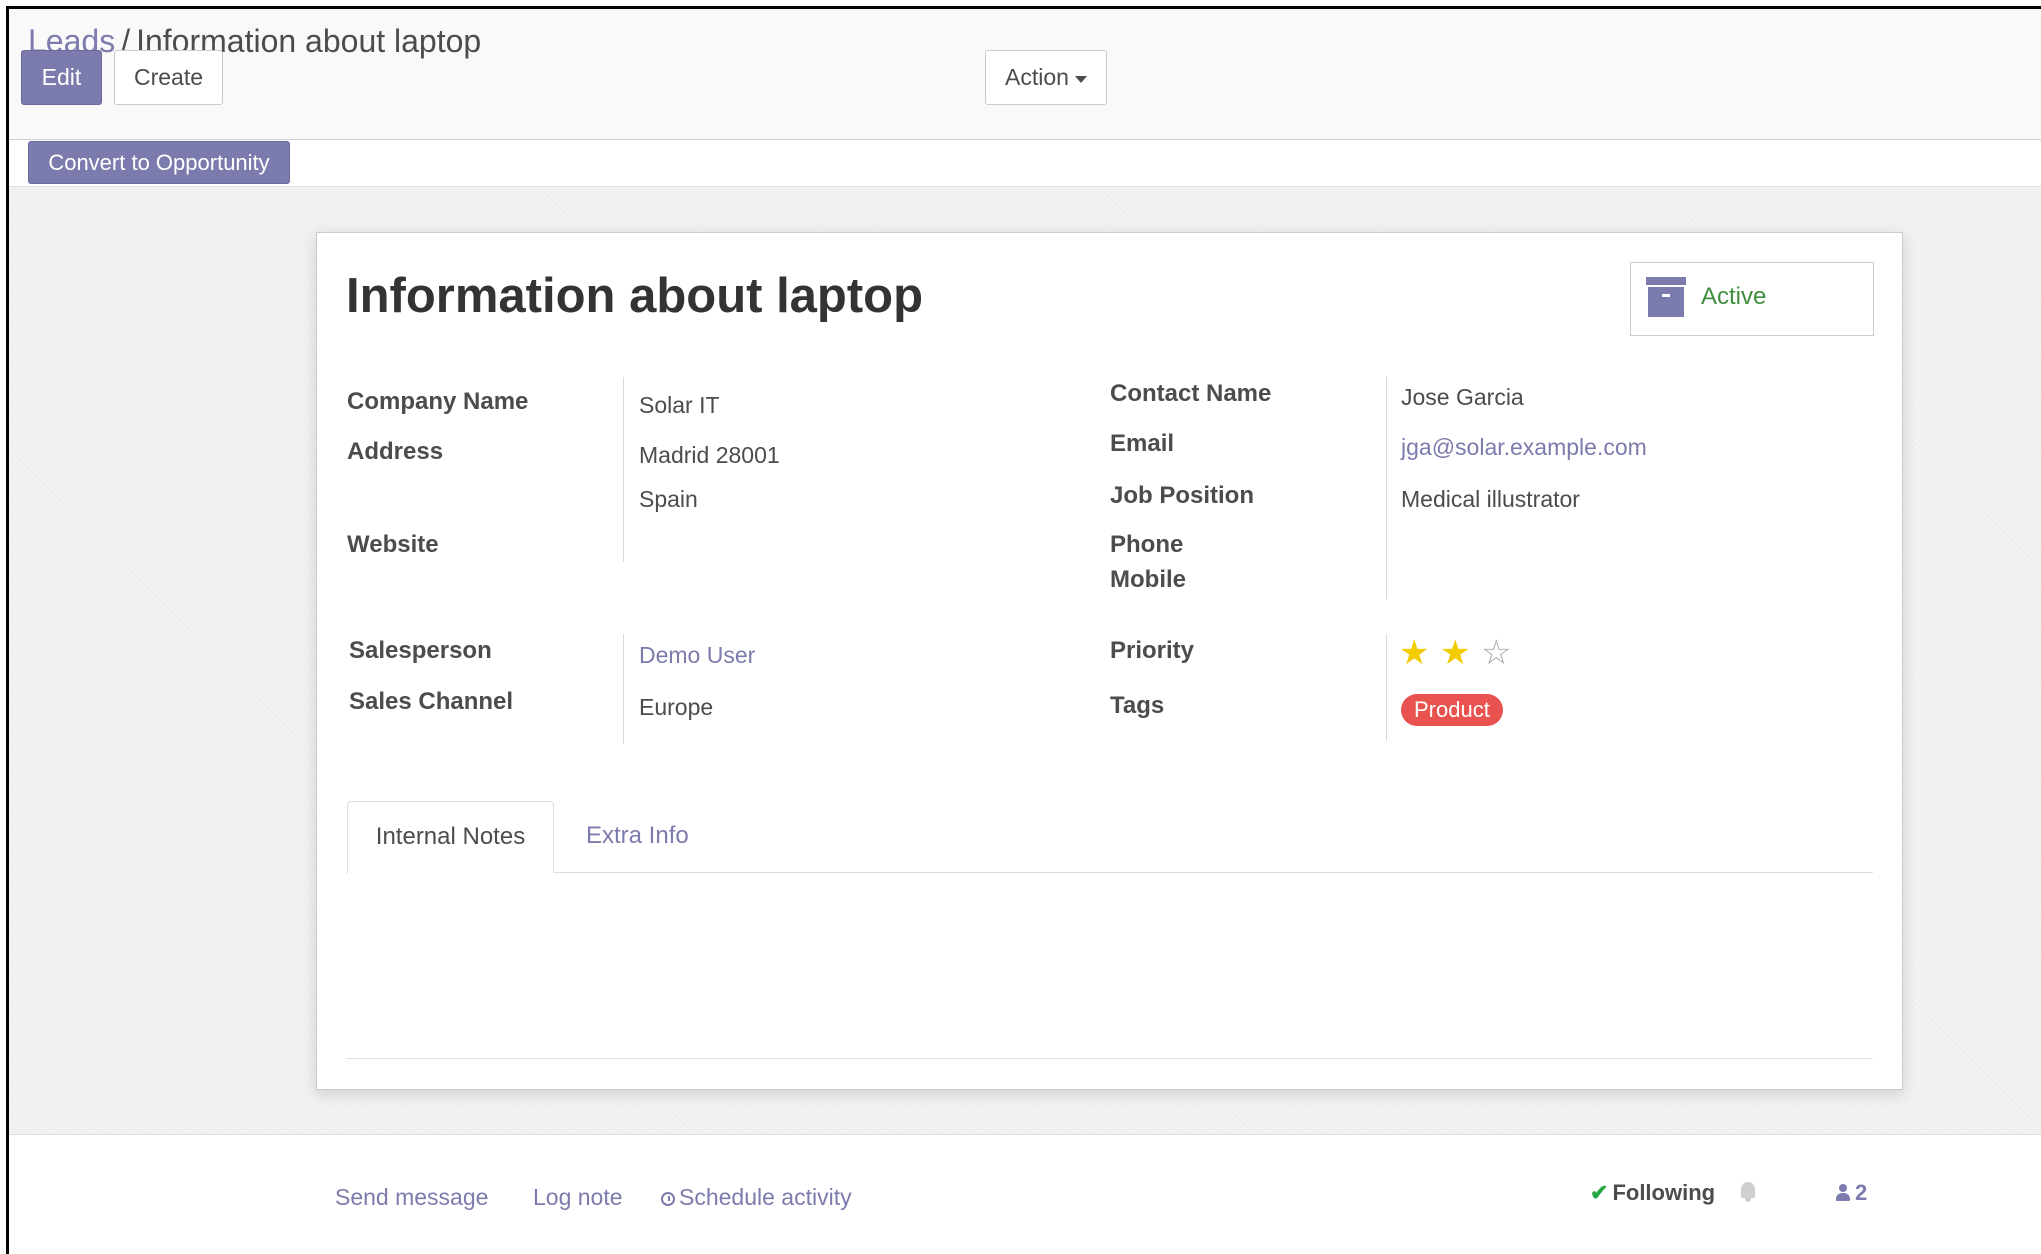 The height and width of the screenshot is (1254, 2041). I want to click on sales-channel-value: Europe, so click(676, 707).